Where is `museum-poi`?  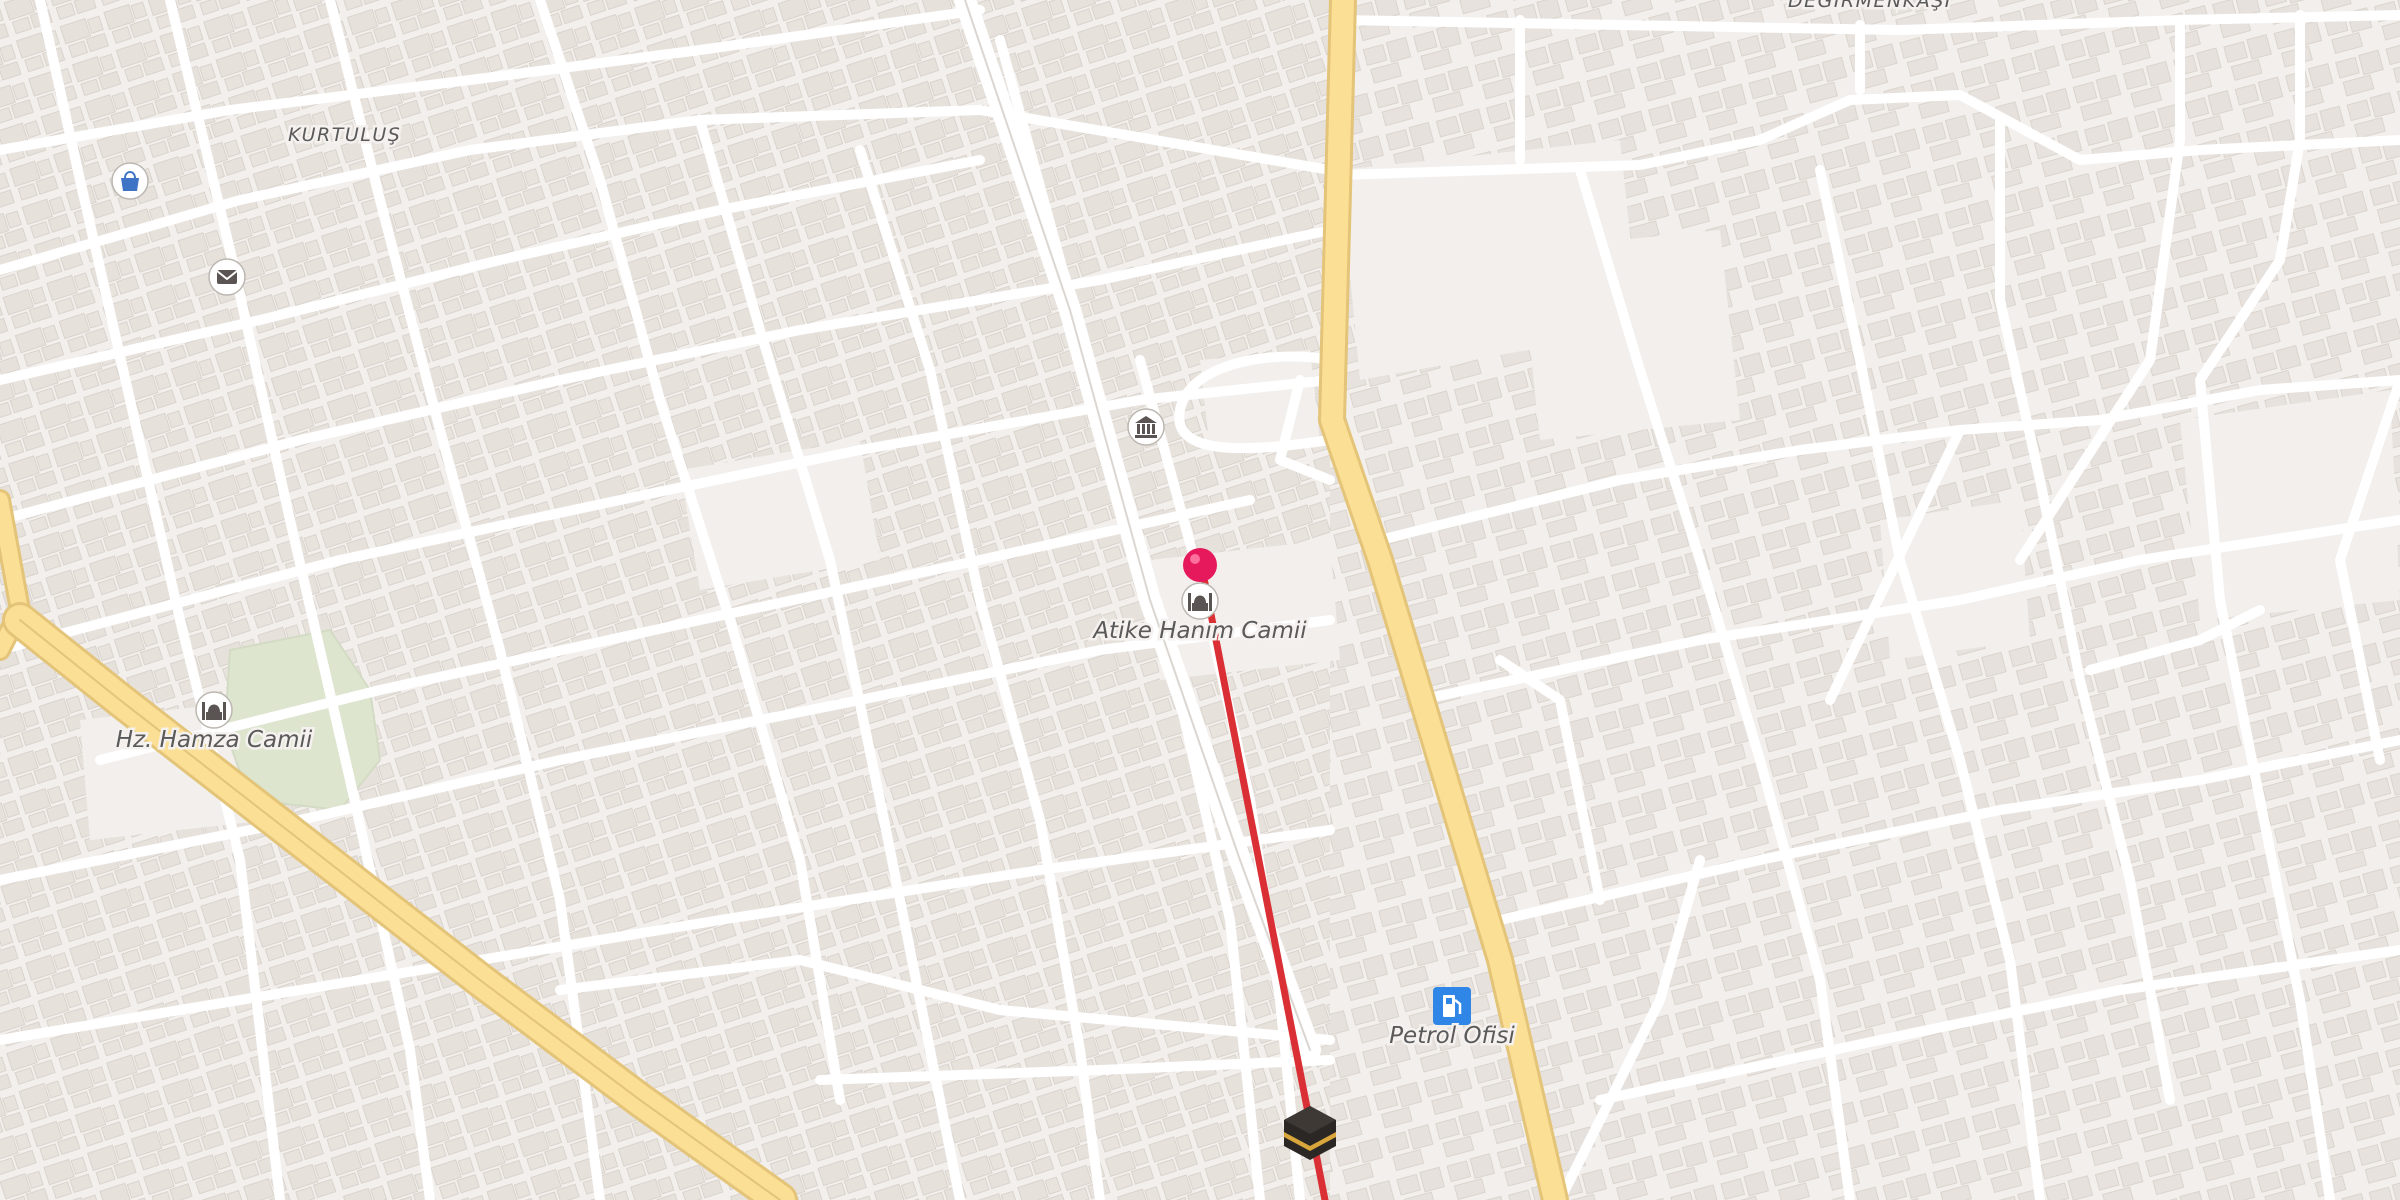
museum-poi is located at coordinates (1146, 427).